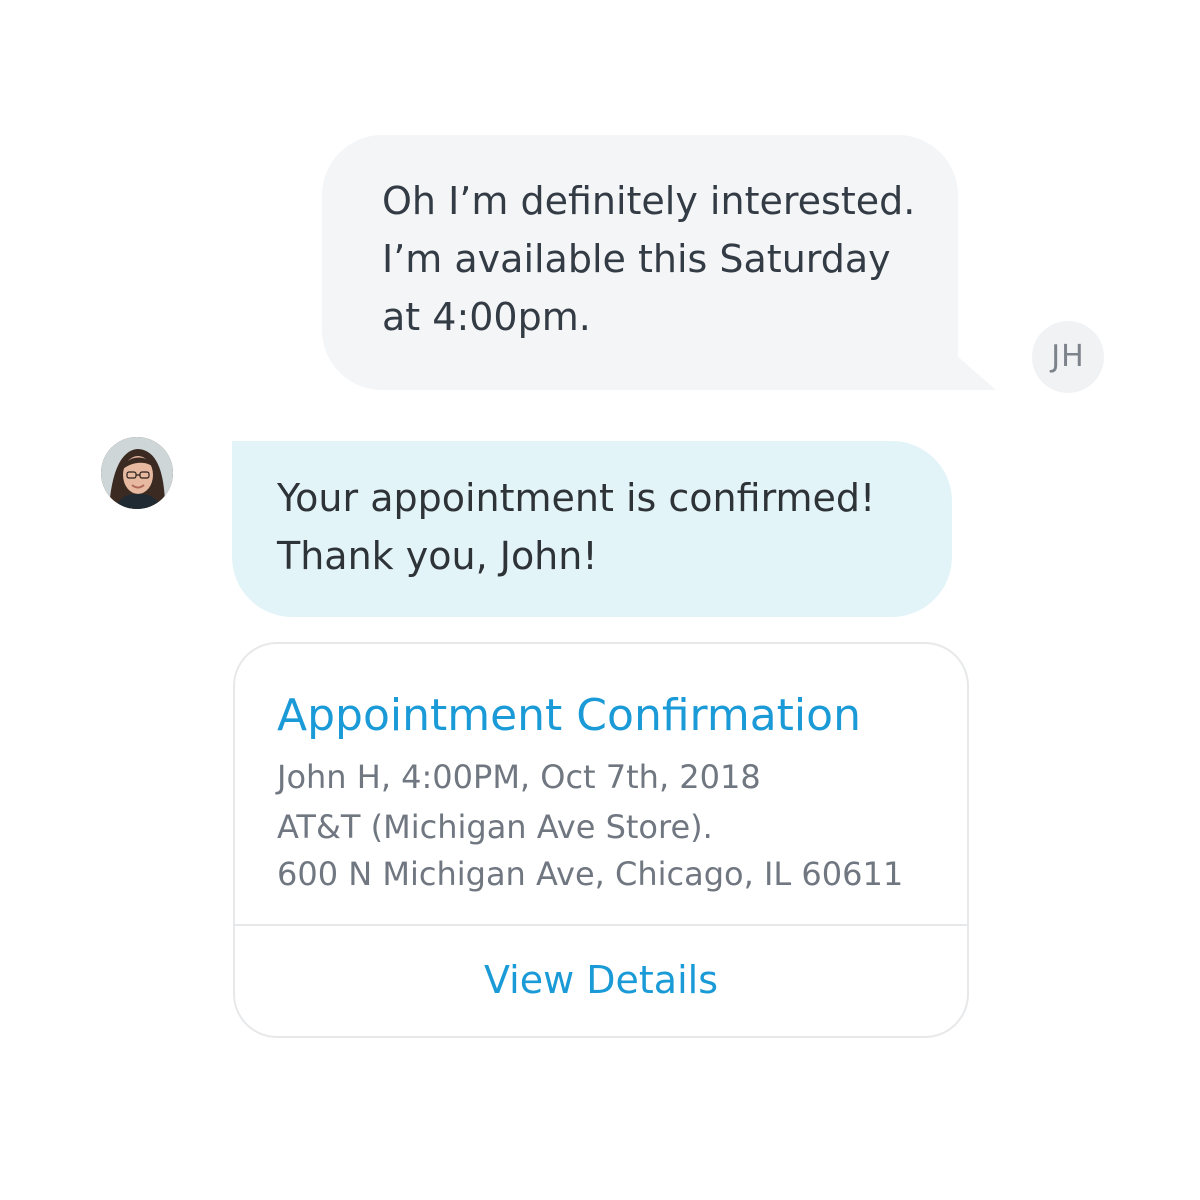 The height and width of the screenshot is (1200, 1200). I want to click on user-initials-avatar: JH, so click(1068, 357).